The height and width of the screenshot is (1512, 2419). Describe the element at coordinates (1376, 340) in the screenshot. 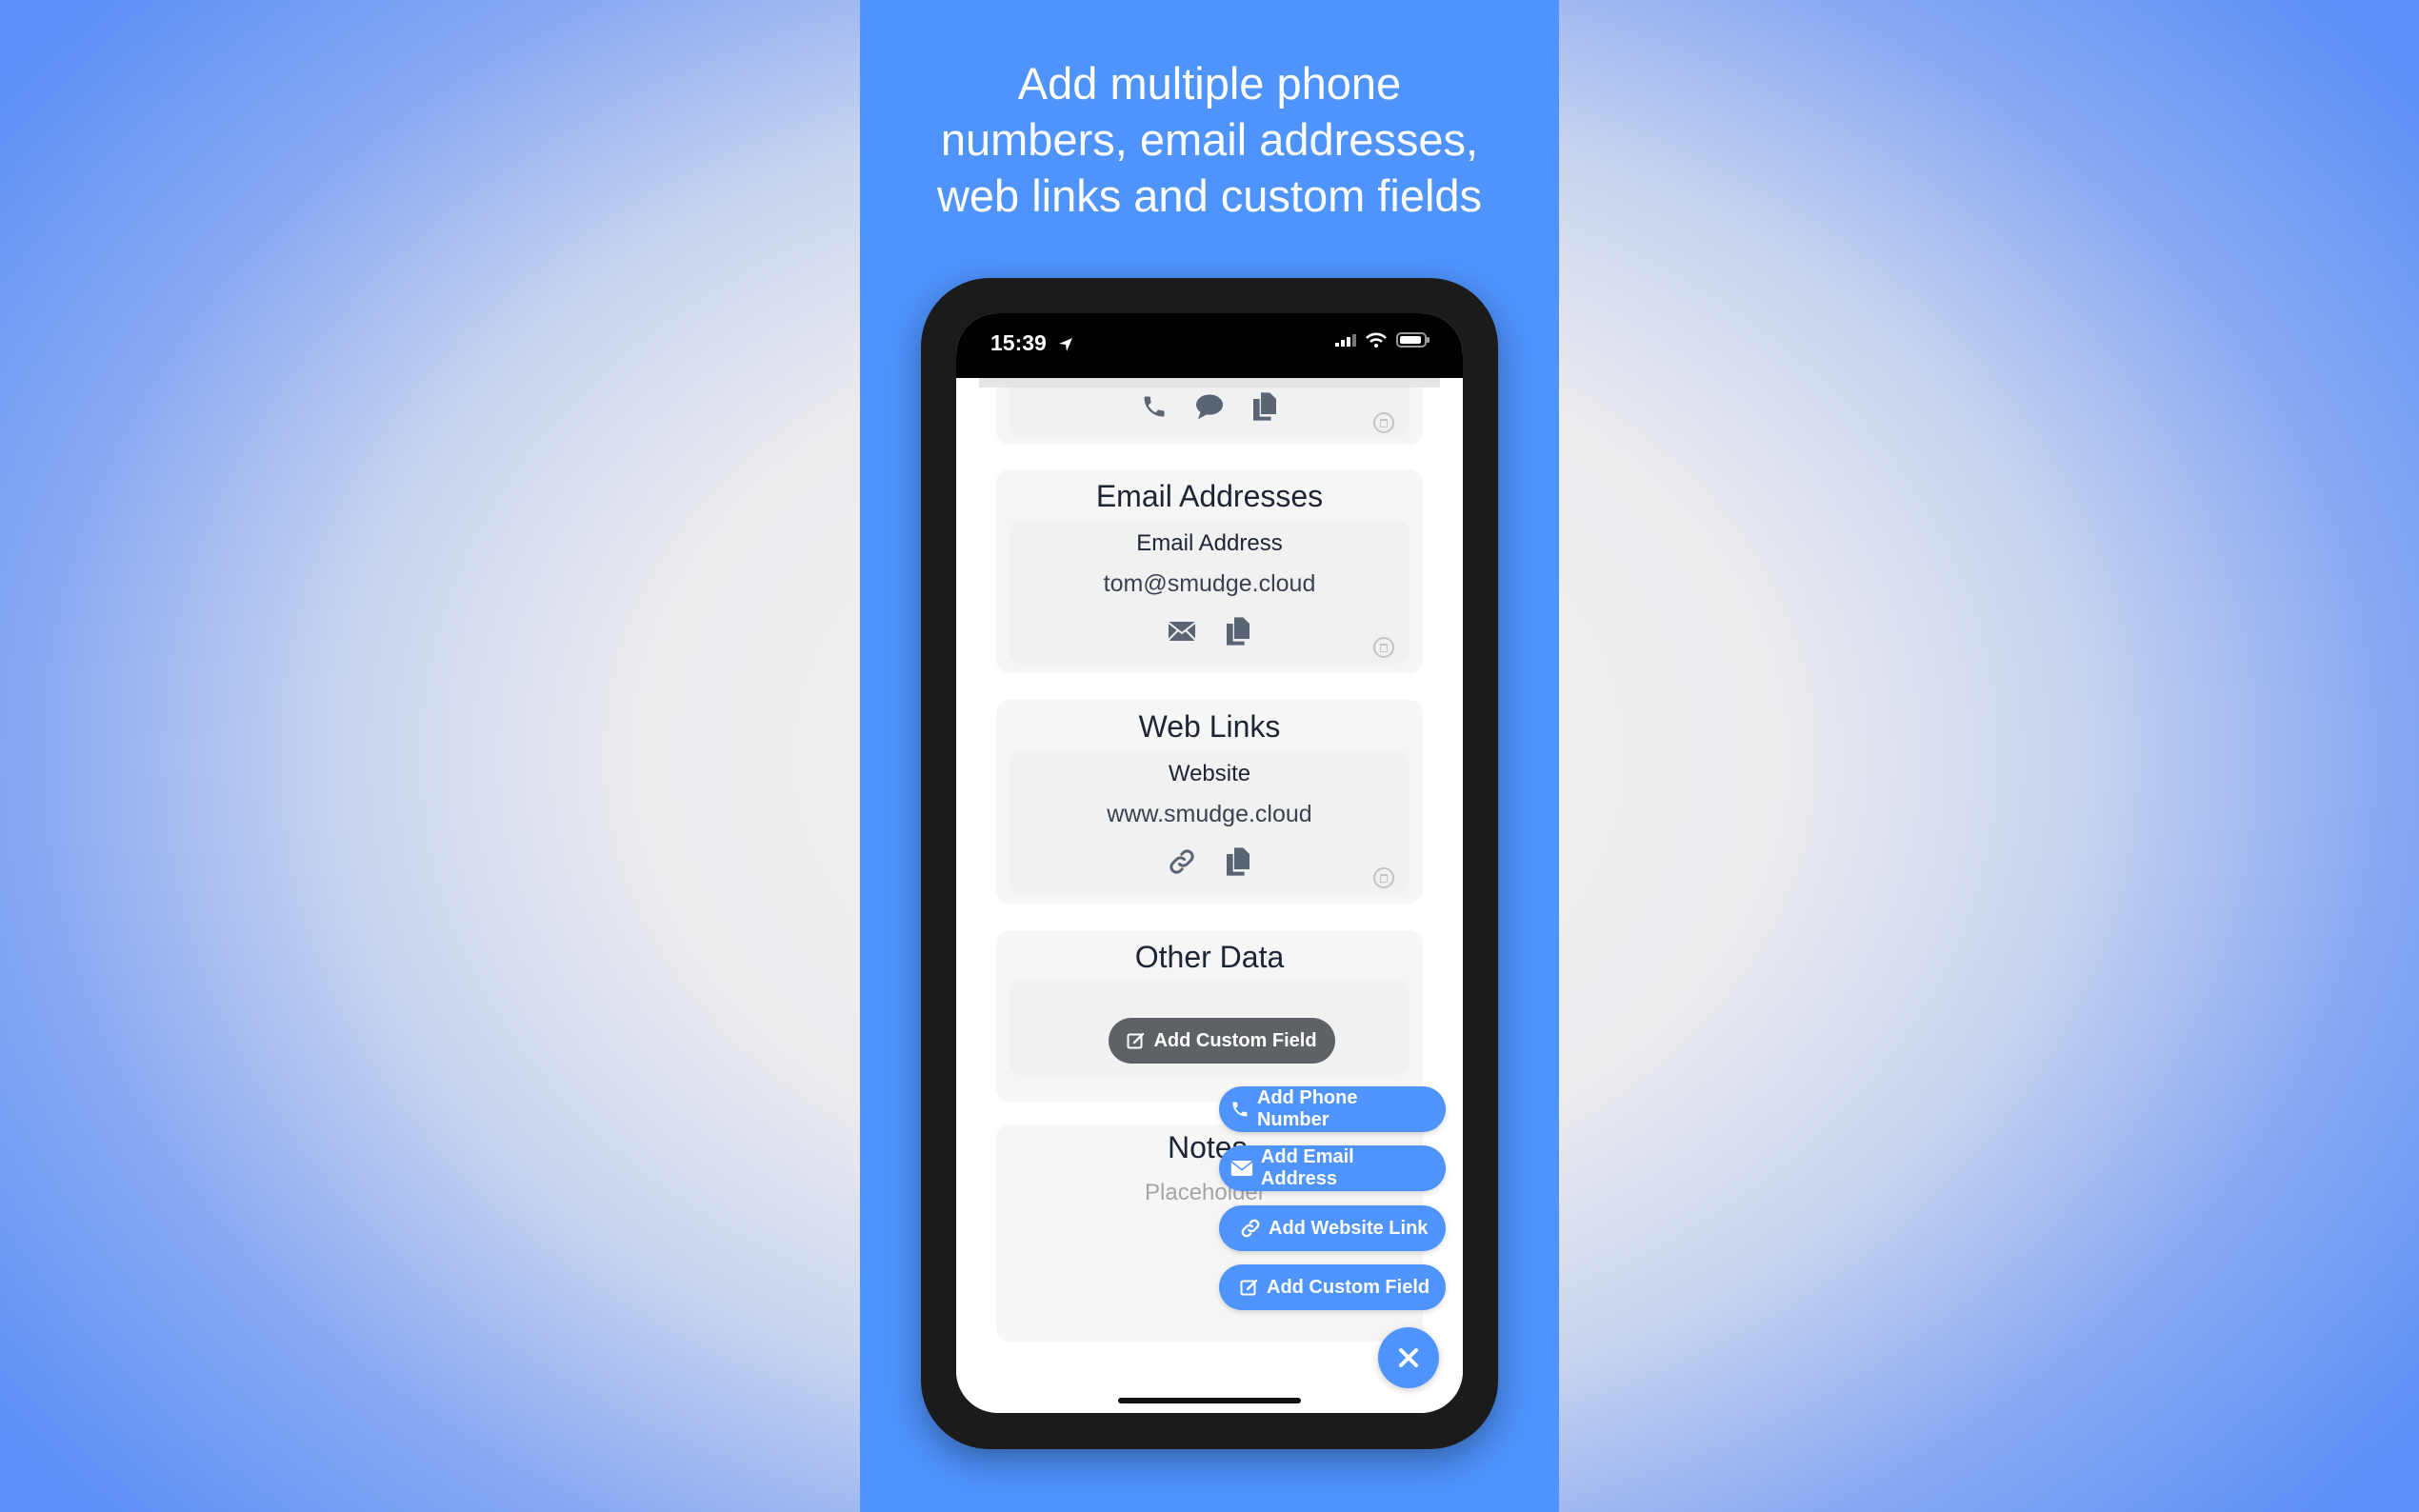

I see `wifi-icon` at that location.